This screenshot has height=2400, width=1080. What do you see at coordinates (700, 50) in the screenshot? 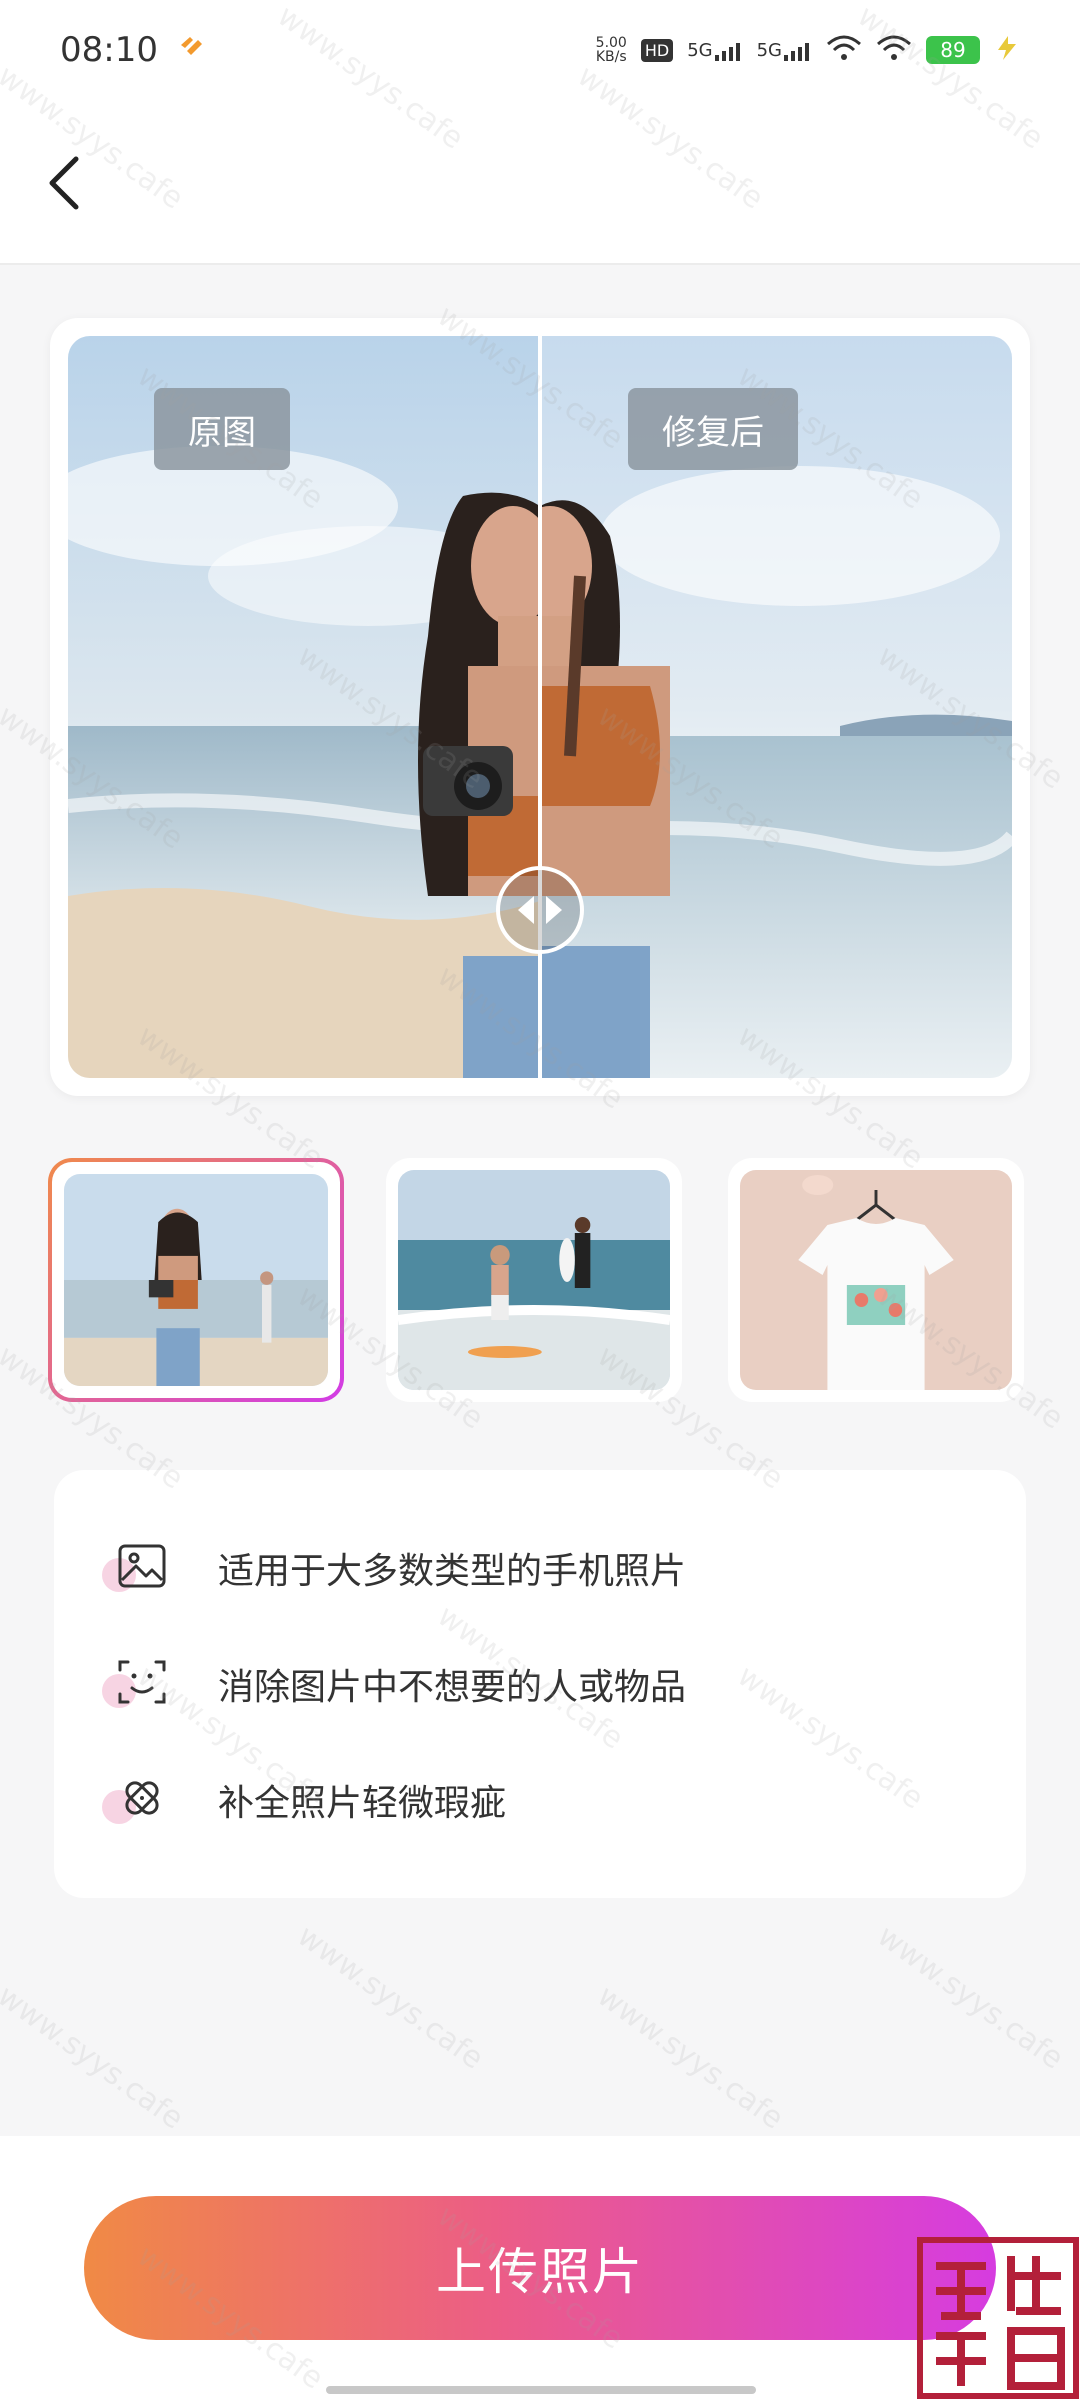
I see `sig1-label: 5G` at bounding box center [700, 50].